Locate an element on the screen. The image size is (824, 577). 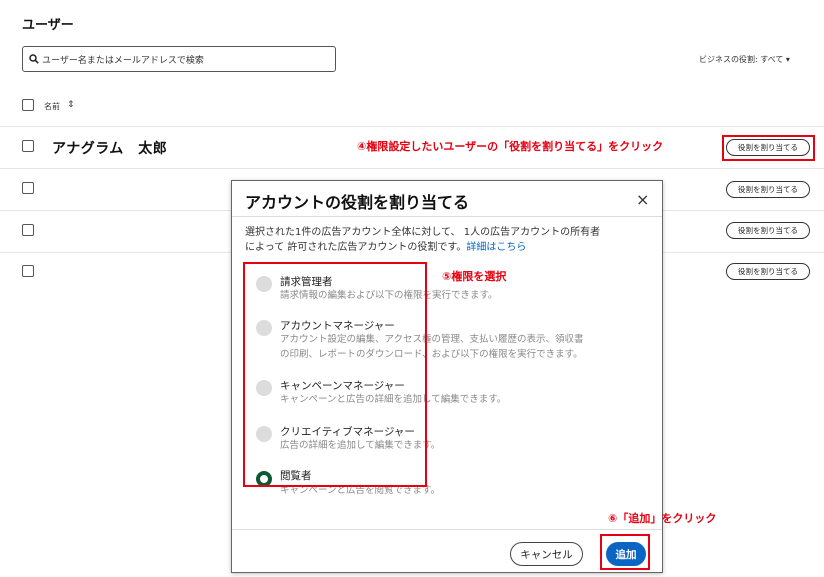
dialog-footer-divider is located at coordinates (447, 529).